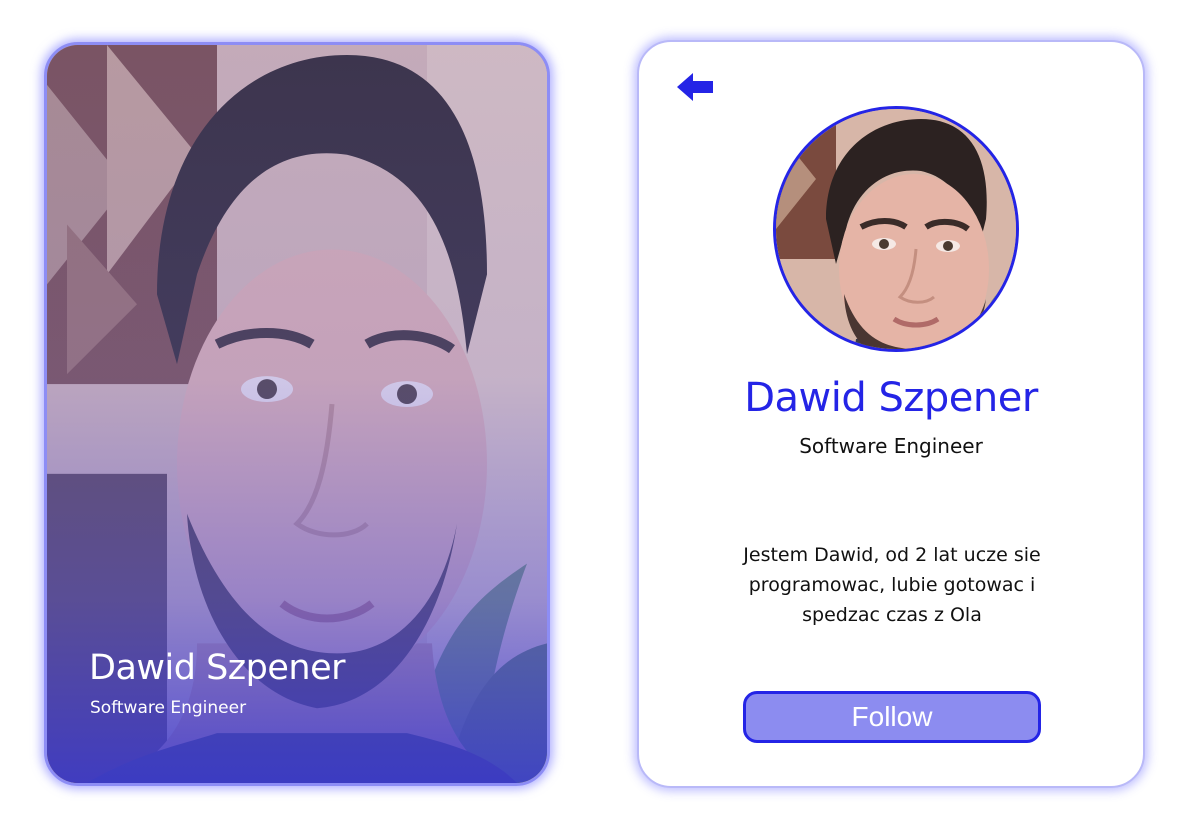 The image size is (1189, 832). Describe the element at coordinates (168, 708) in the screenshot. I see `photo-card-role: Software Engineer` at that location.